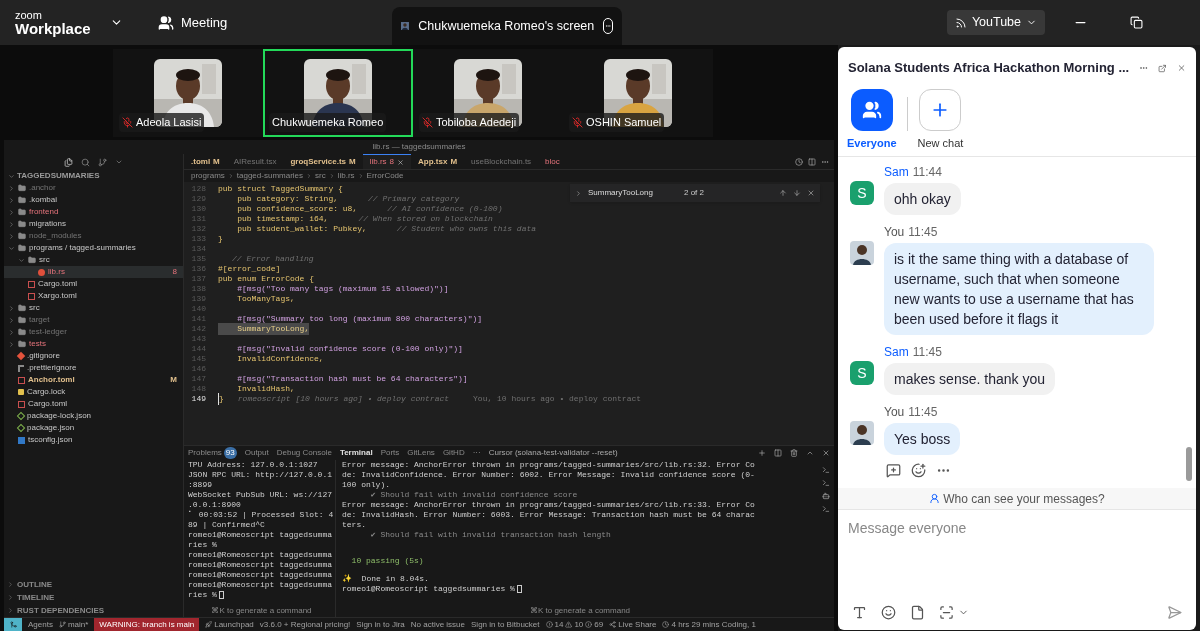  Describe the element at coordinates (264, 329) in the screenshot. I see `code-text: SummaryTooLong,` at that location.